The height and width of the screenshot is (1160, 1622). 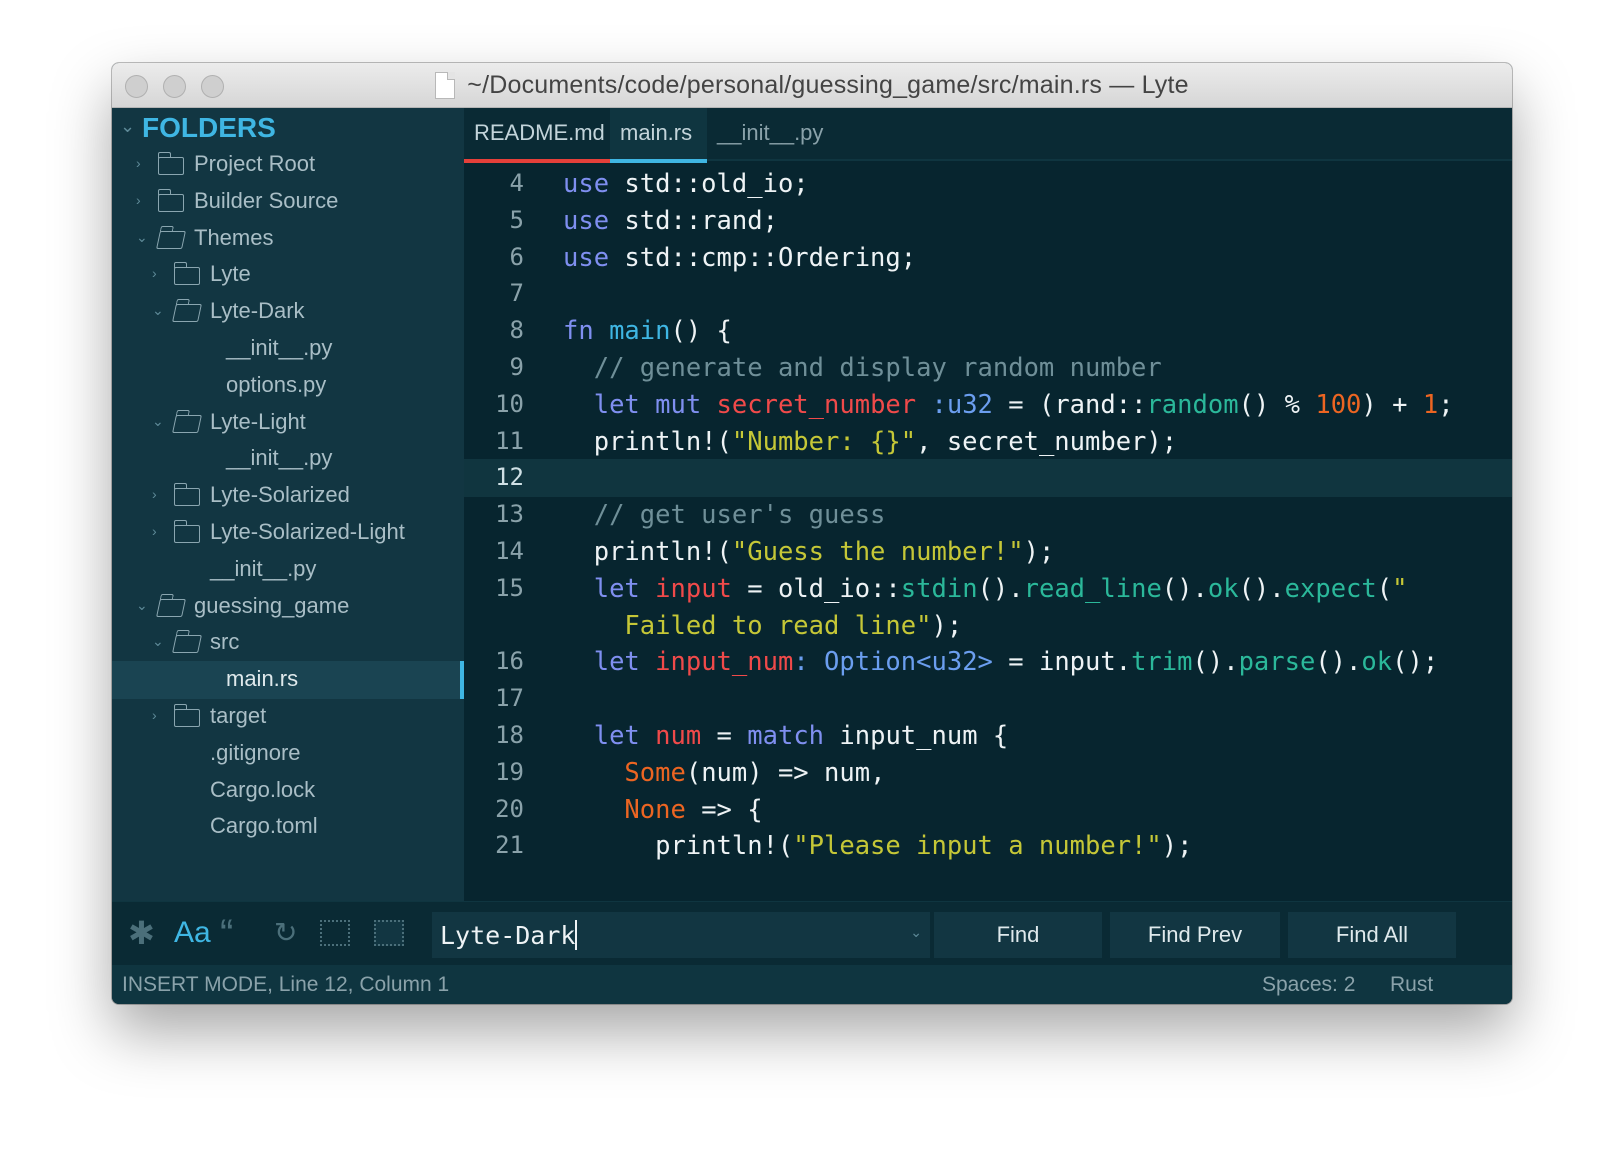 What do you see at coordinates (988, 478) in the screenshot?
I see `code-line: 12` at bounding box center [988, 478].